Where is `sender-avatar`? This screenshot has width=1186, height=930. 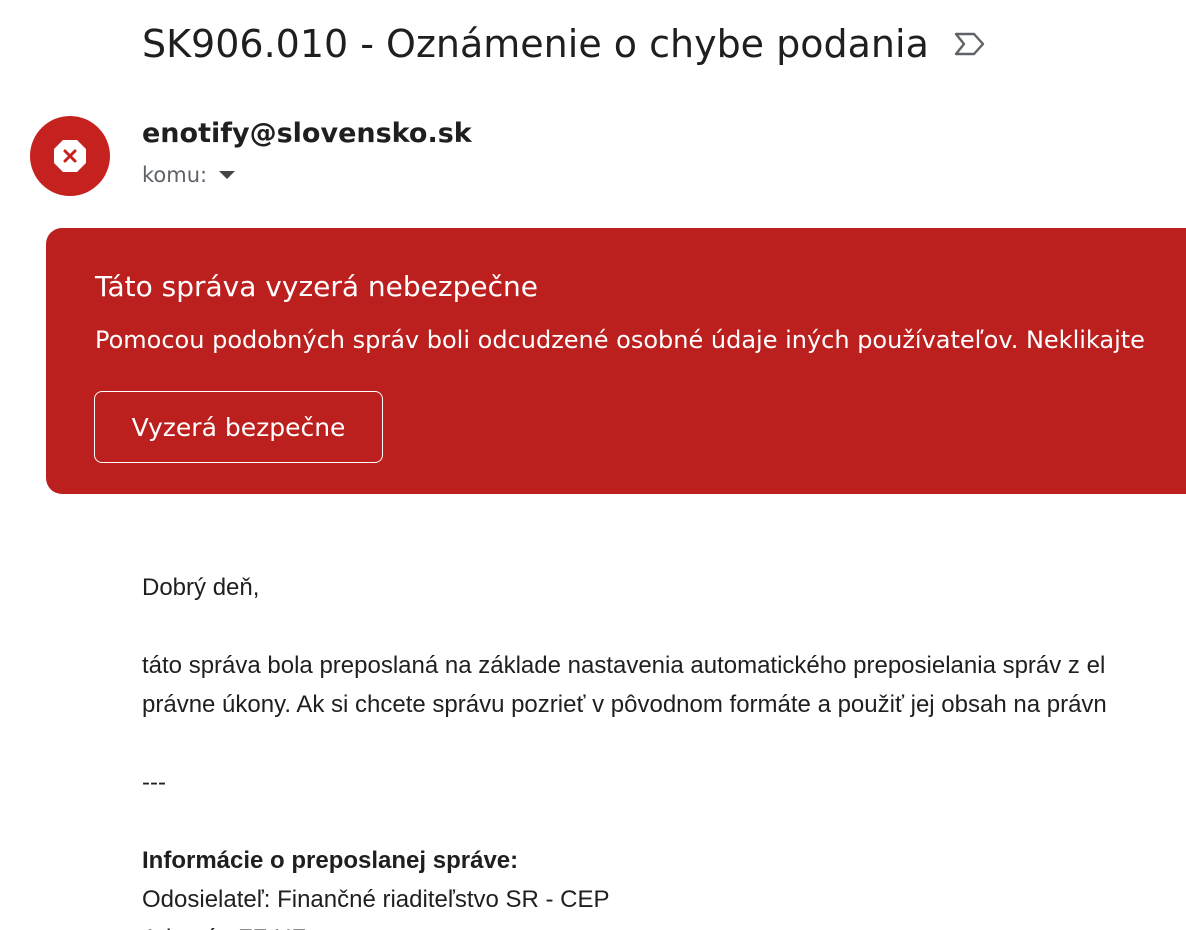
sender-avatar is located at coordinates (70, 156).